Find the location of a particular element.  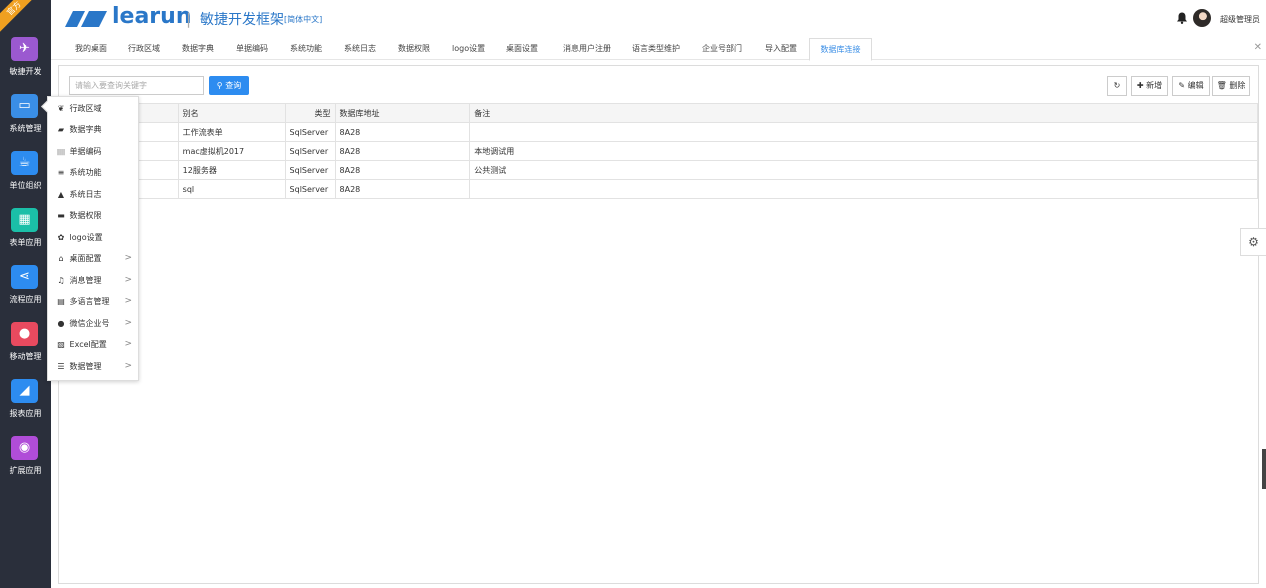

table-row: 工作流表单 SqlServer 8A28 is located at coordinates (658, 132).